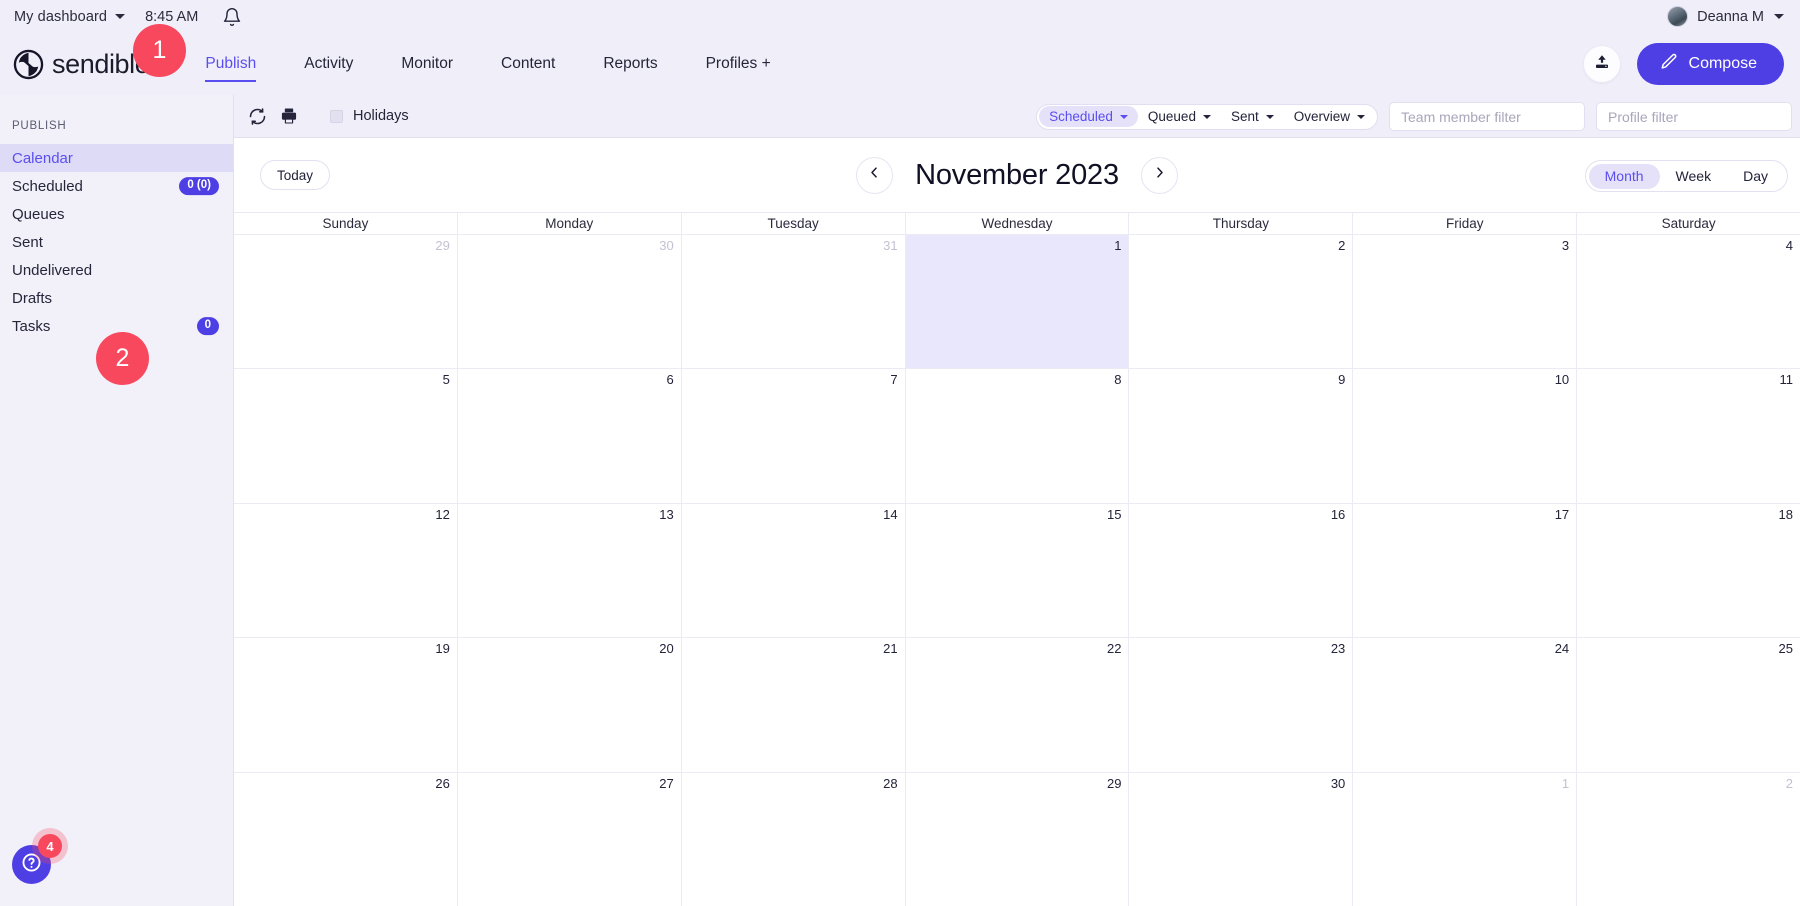 This screenshot has width=1800, height=906. What do you see at coordinates (346, 705) in the screenshot?
I see `calendar-day-cell: 19` at bounding box center [346, 705].